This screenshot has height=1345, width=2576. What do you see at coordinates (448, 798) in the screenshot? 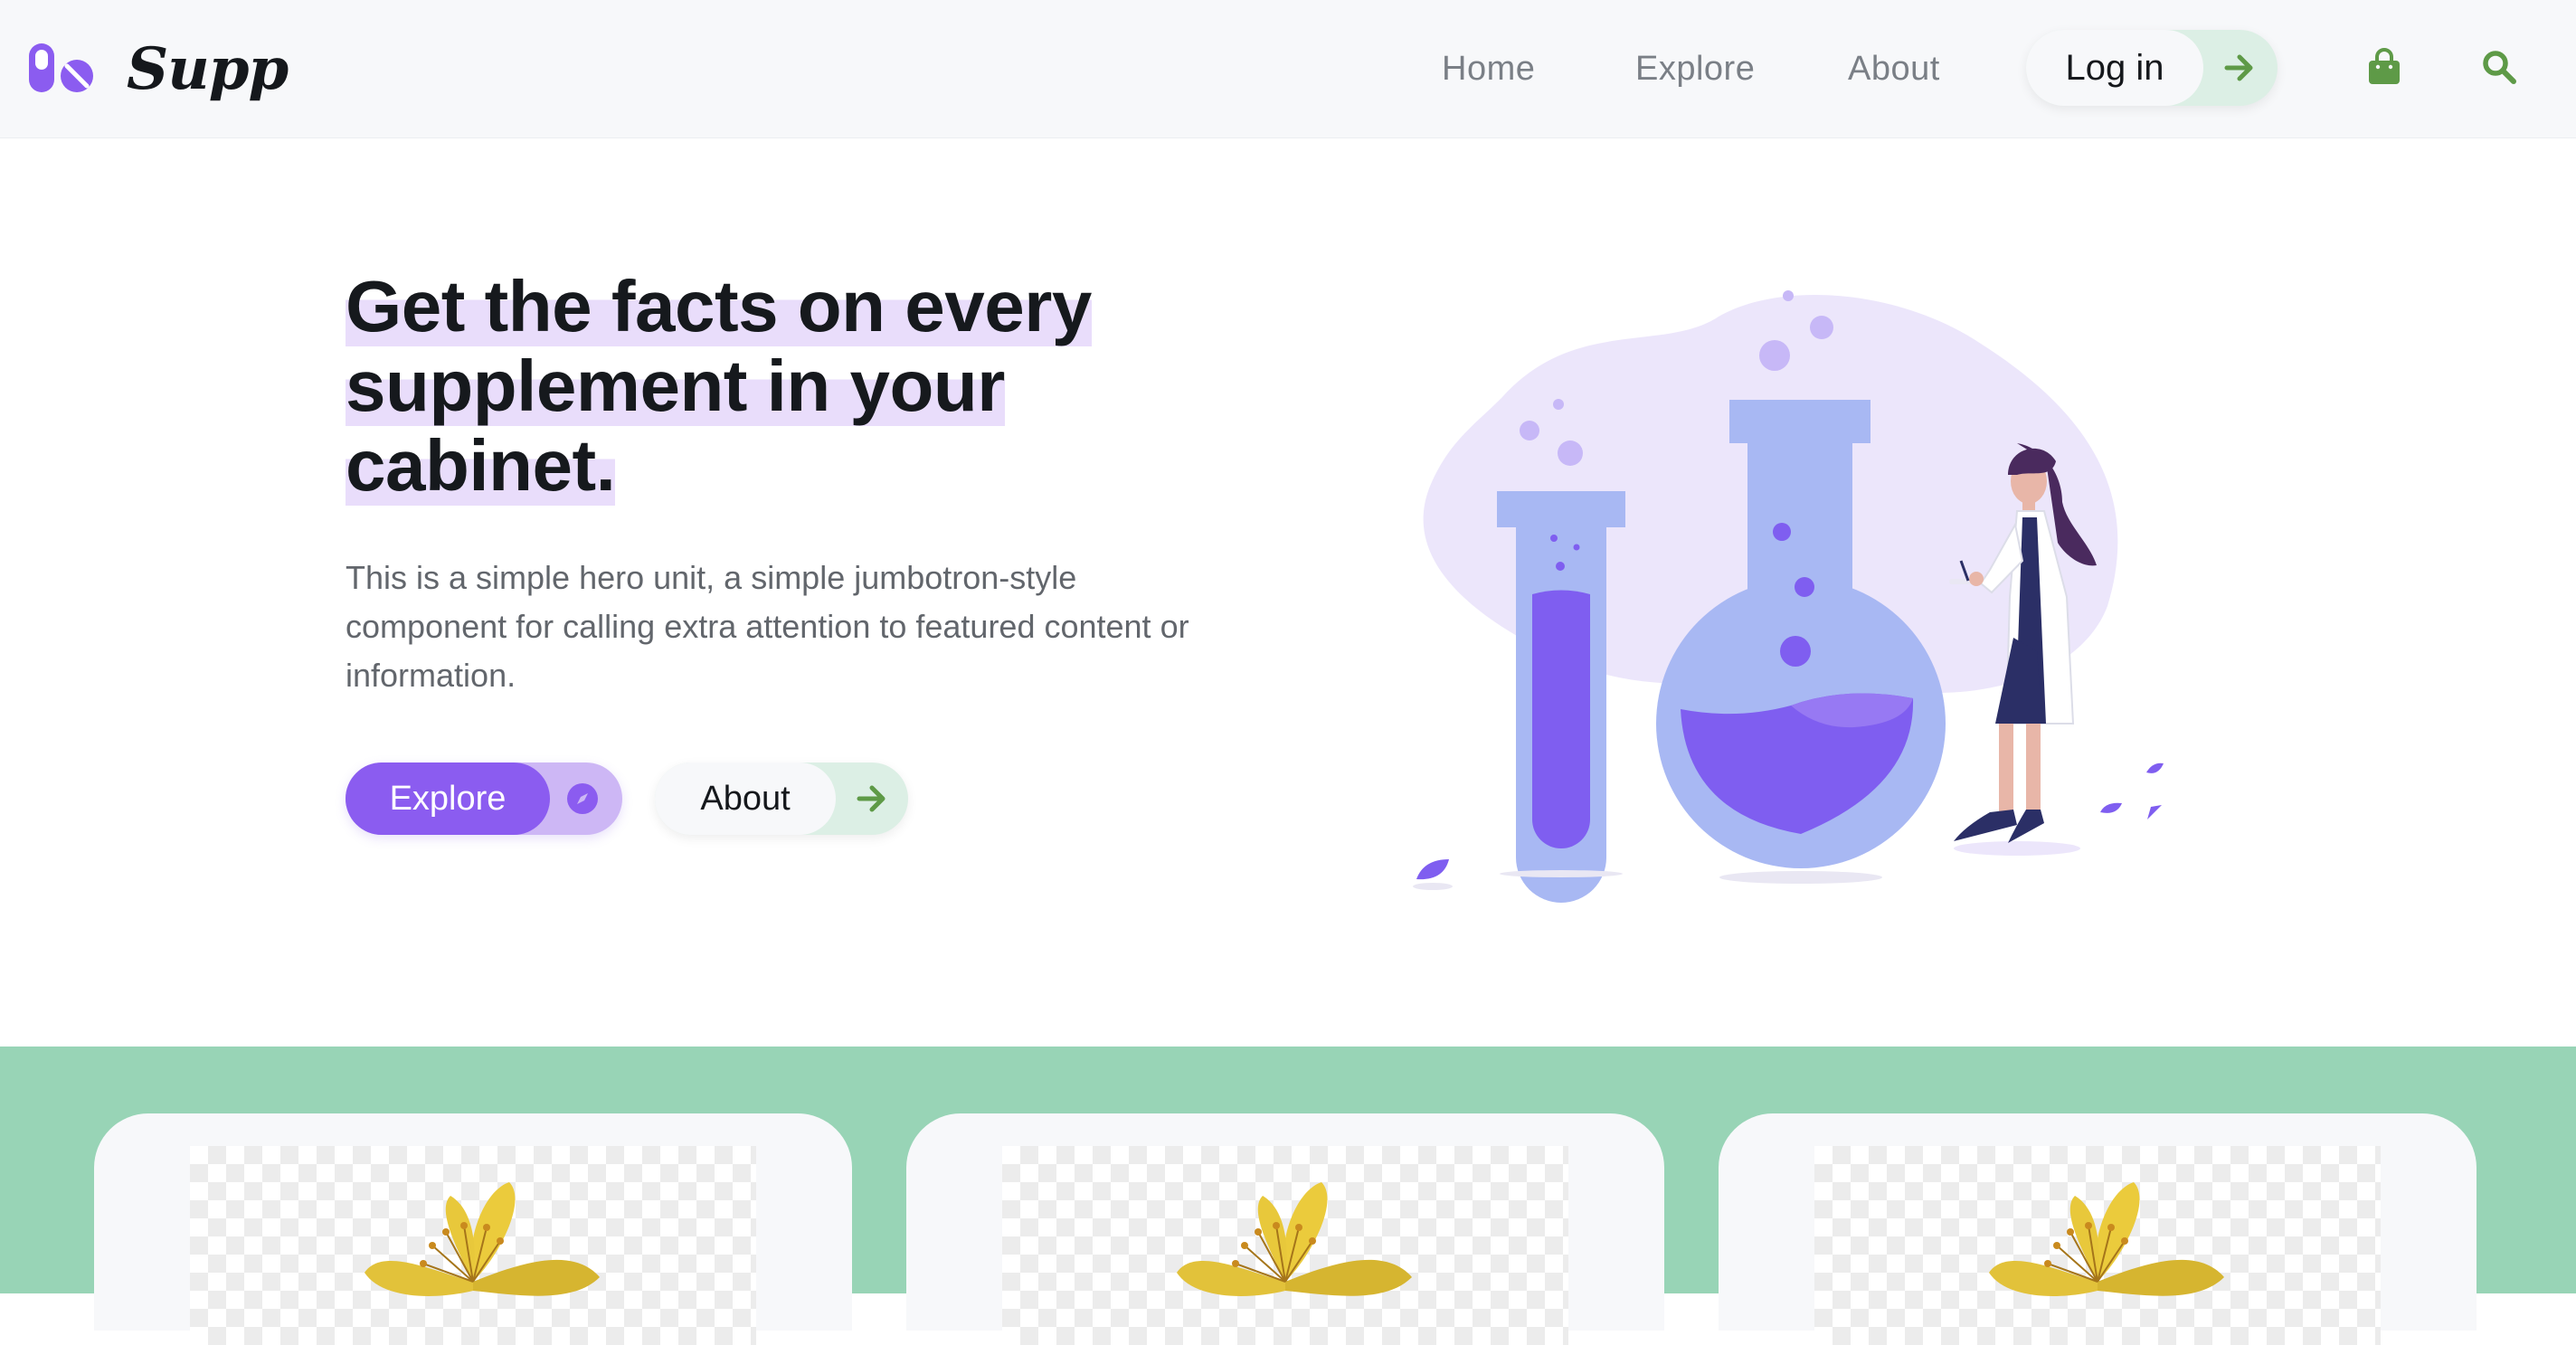
I see `explore-button-label: Explore` at bounding box center [448, 798].